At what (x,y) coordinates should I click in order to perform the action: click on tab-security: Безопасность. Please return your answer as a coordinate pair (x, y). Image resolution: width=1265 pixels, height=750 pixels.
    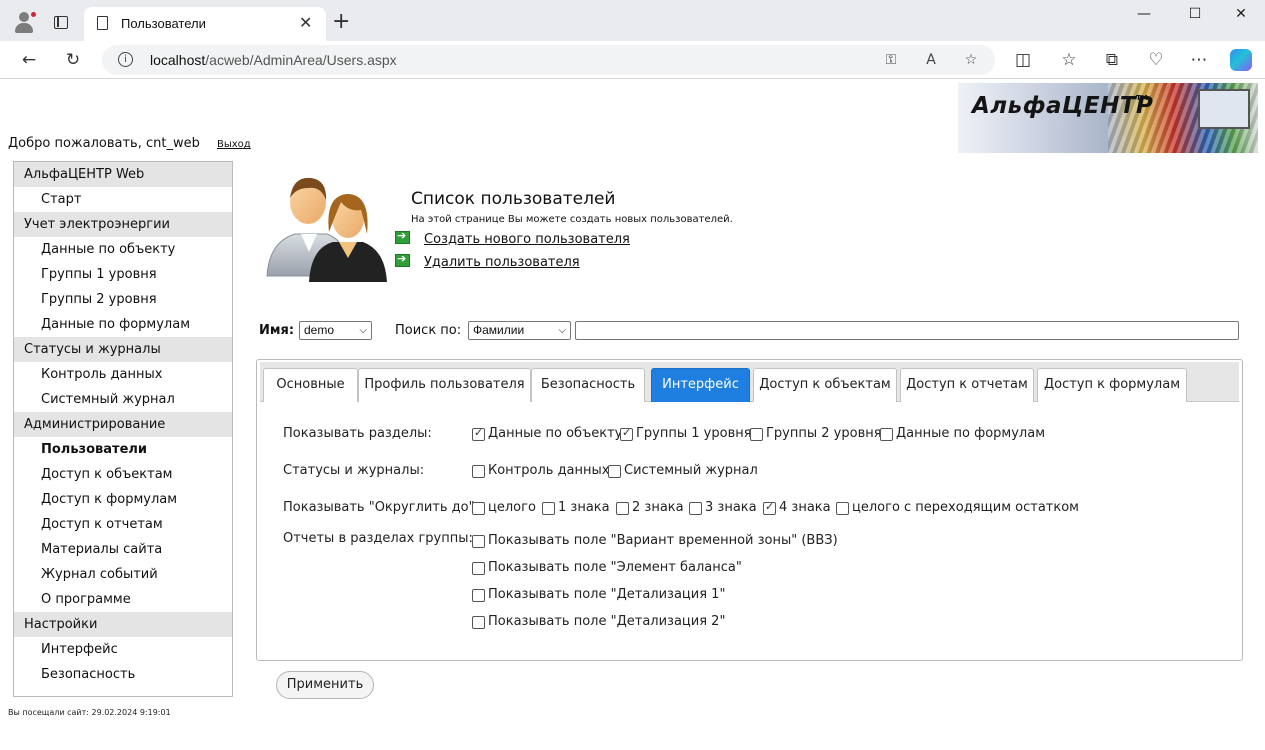
    Looking at the image, I should click on (588, 385).